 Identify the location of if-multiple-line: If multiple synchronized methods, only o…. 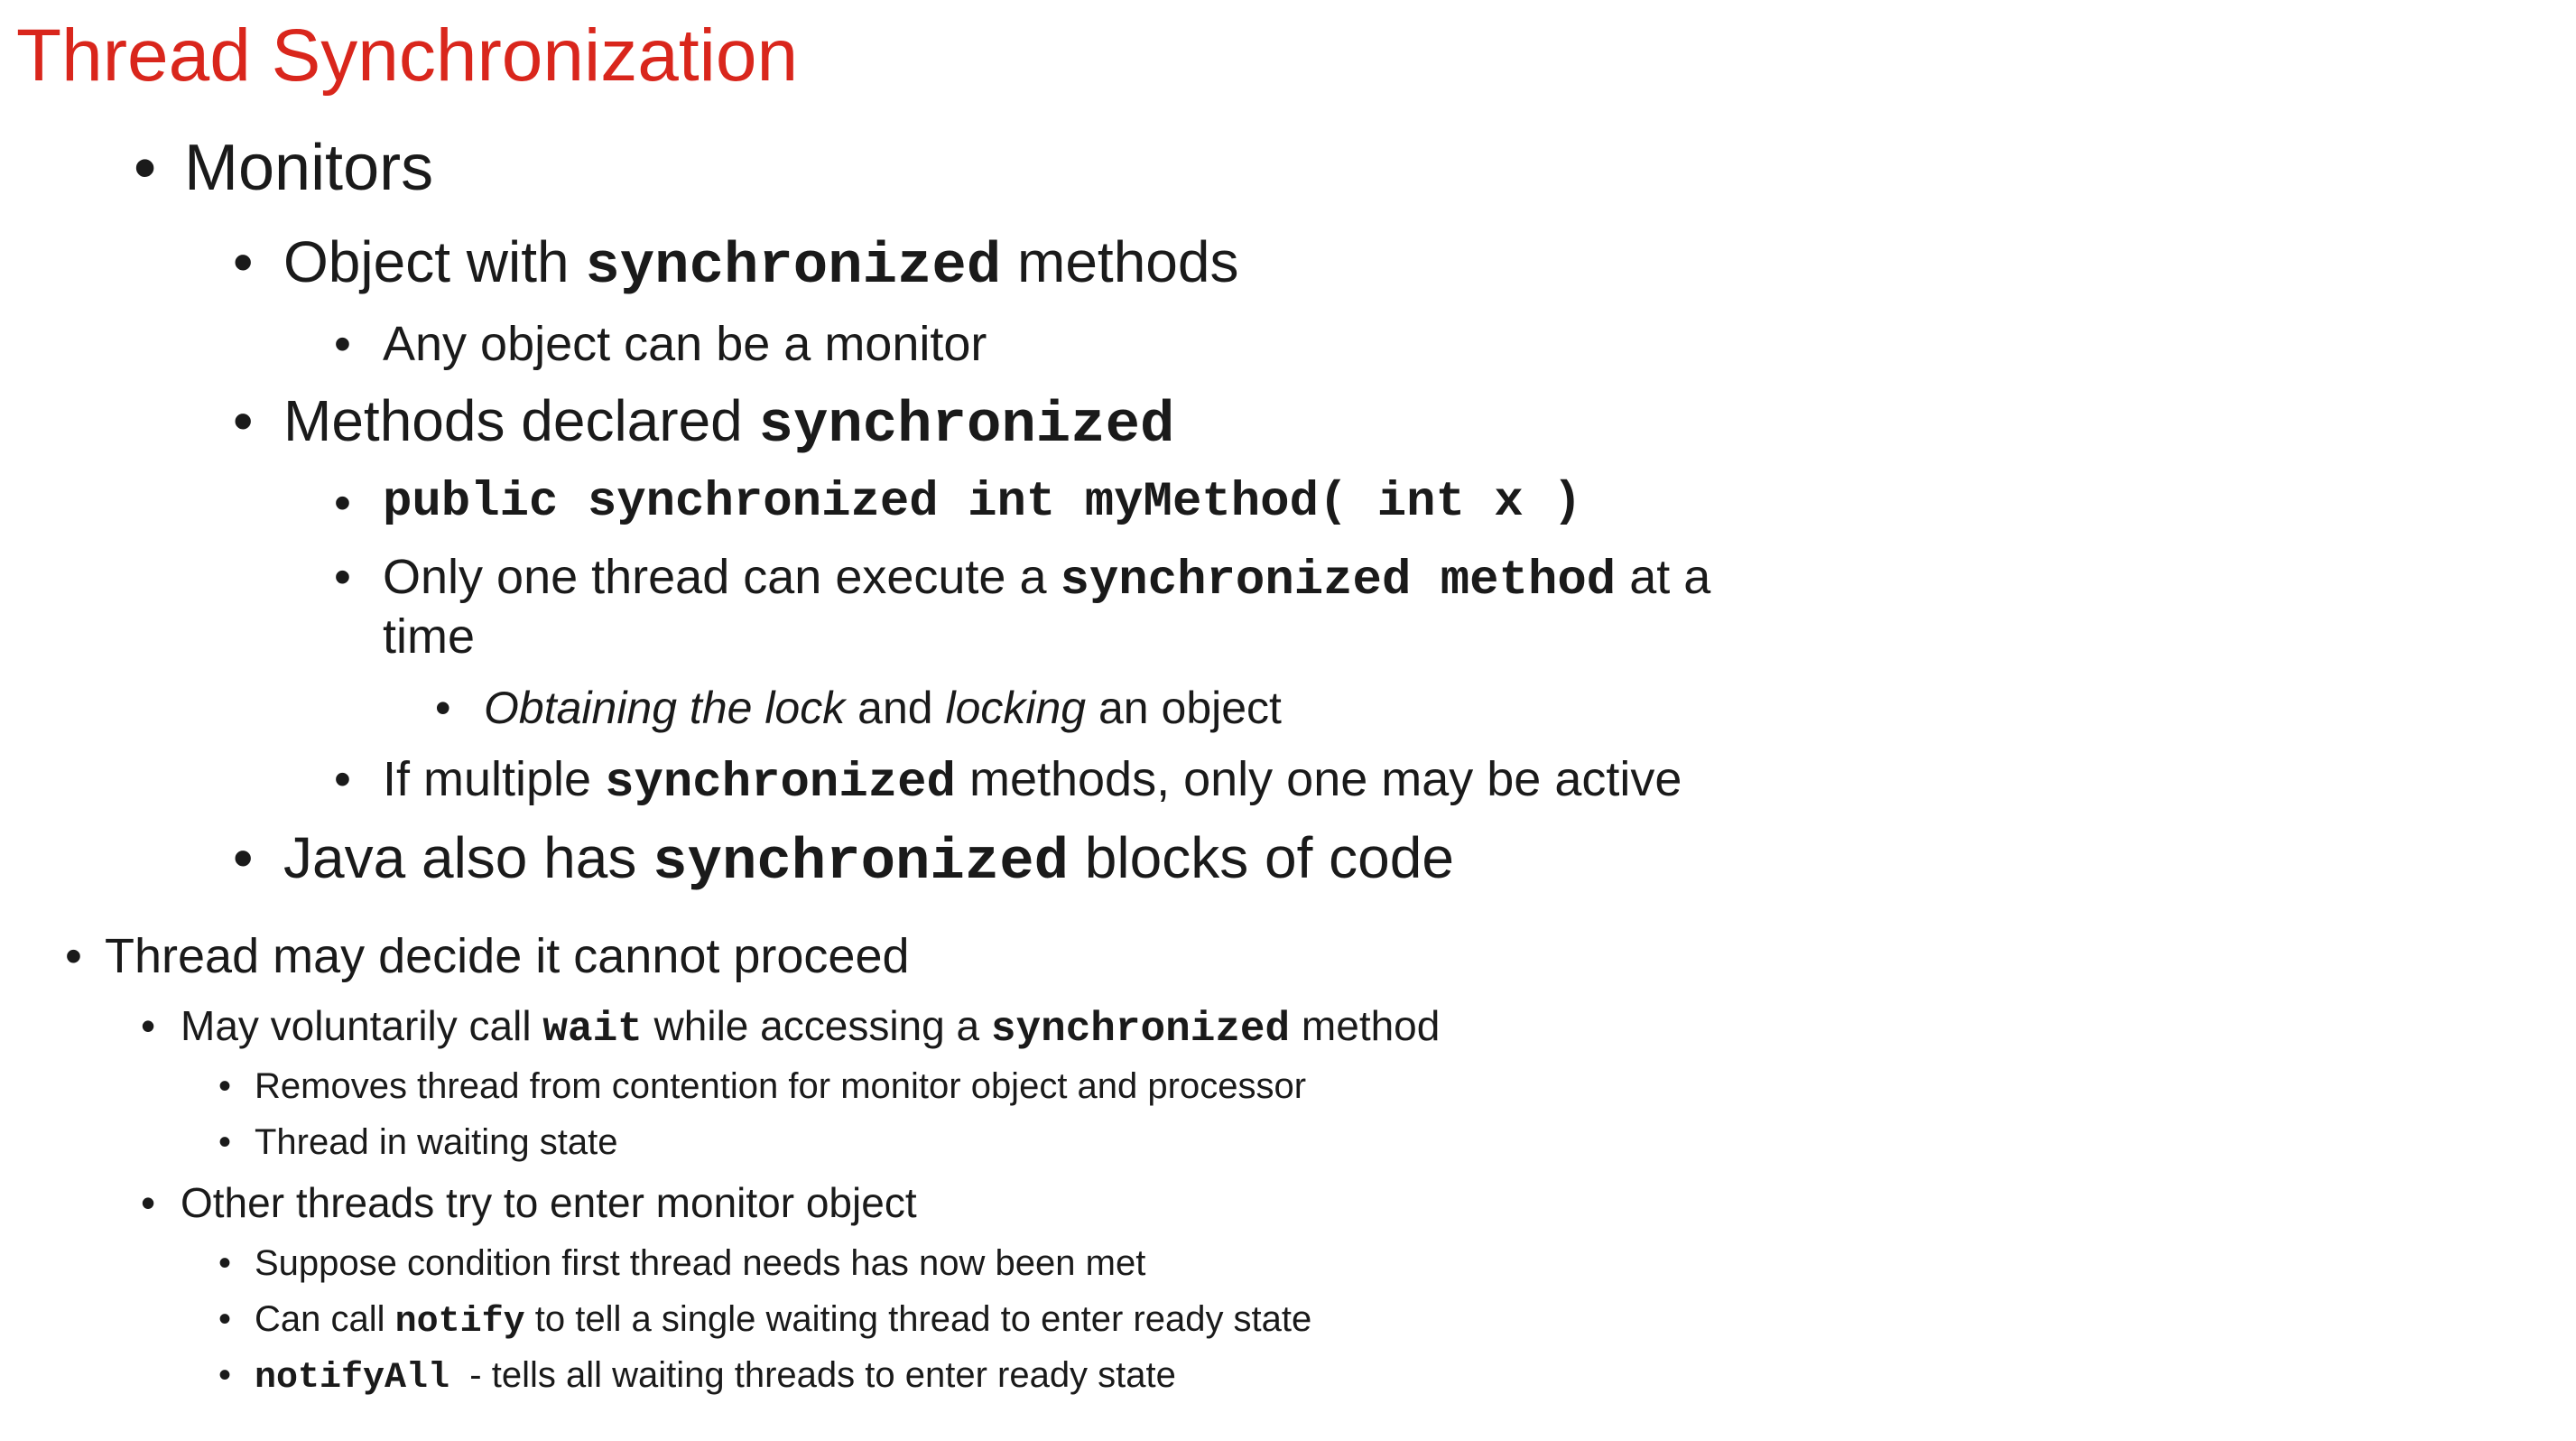
(1032, 781).